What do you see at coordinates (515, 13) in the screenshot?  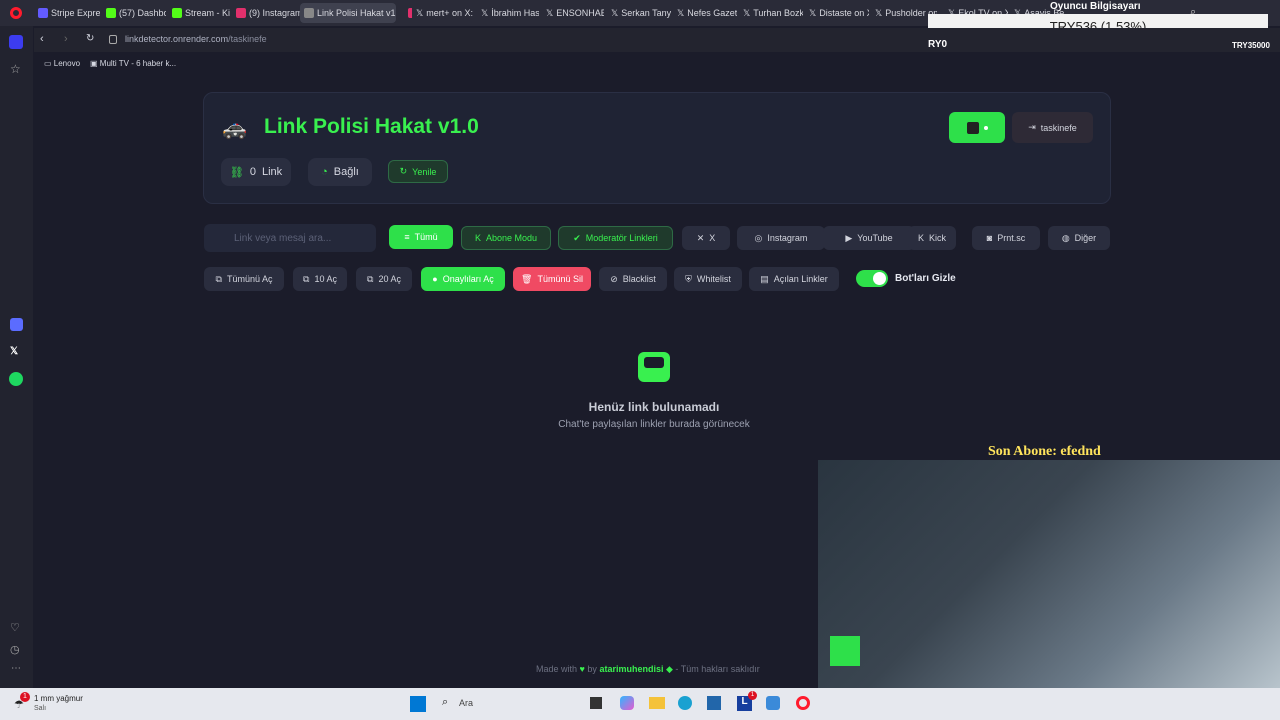 I see `tab-label: İbrahim Hask` at bounding box center [515, 13].